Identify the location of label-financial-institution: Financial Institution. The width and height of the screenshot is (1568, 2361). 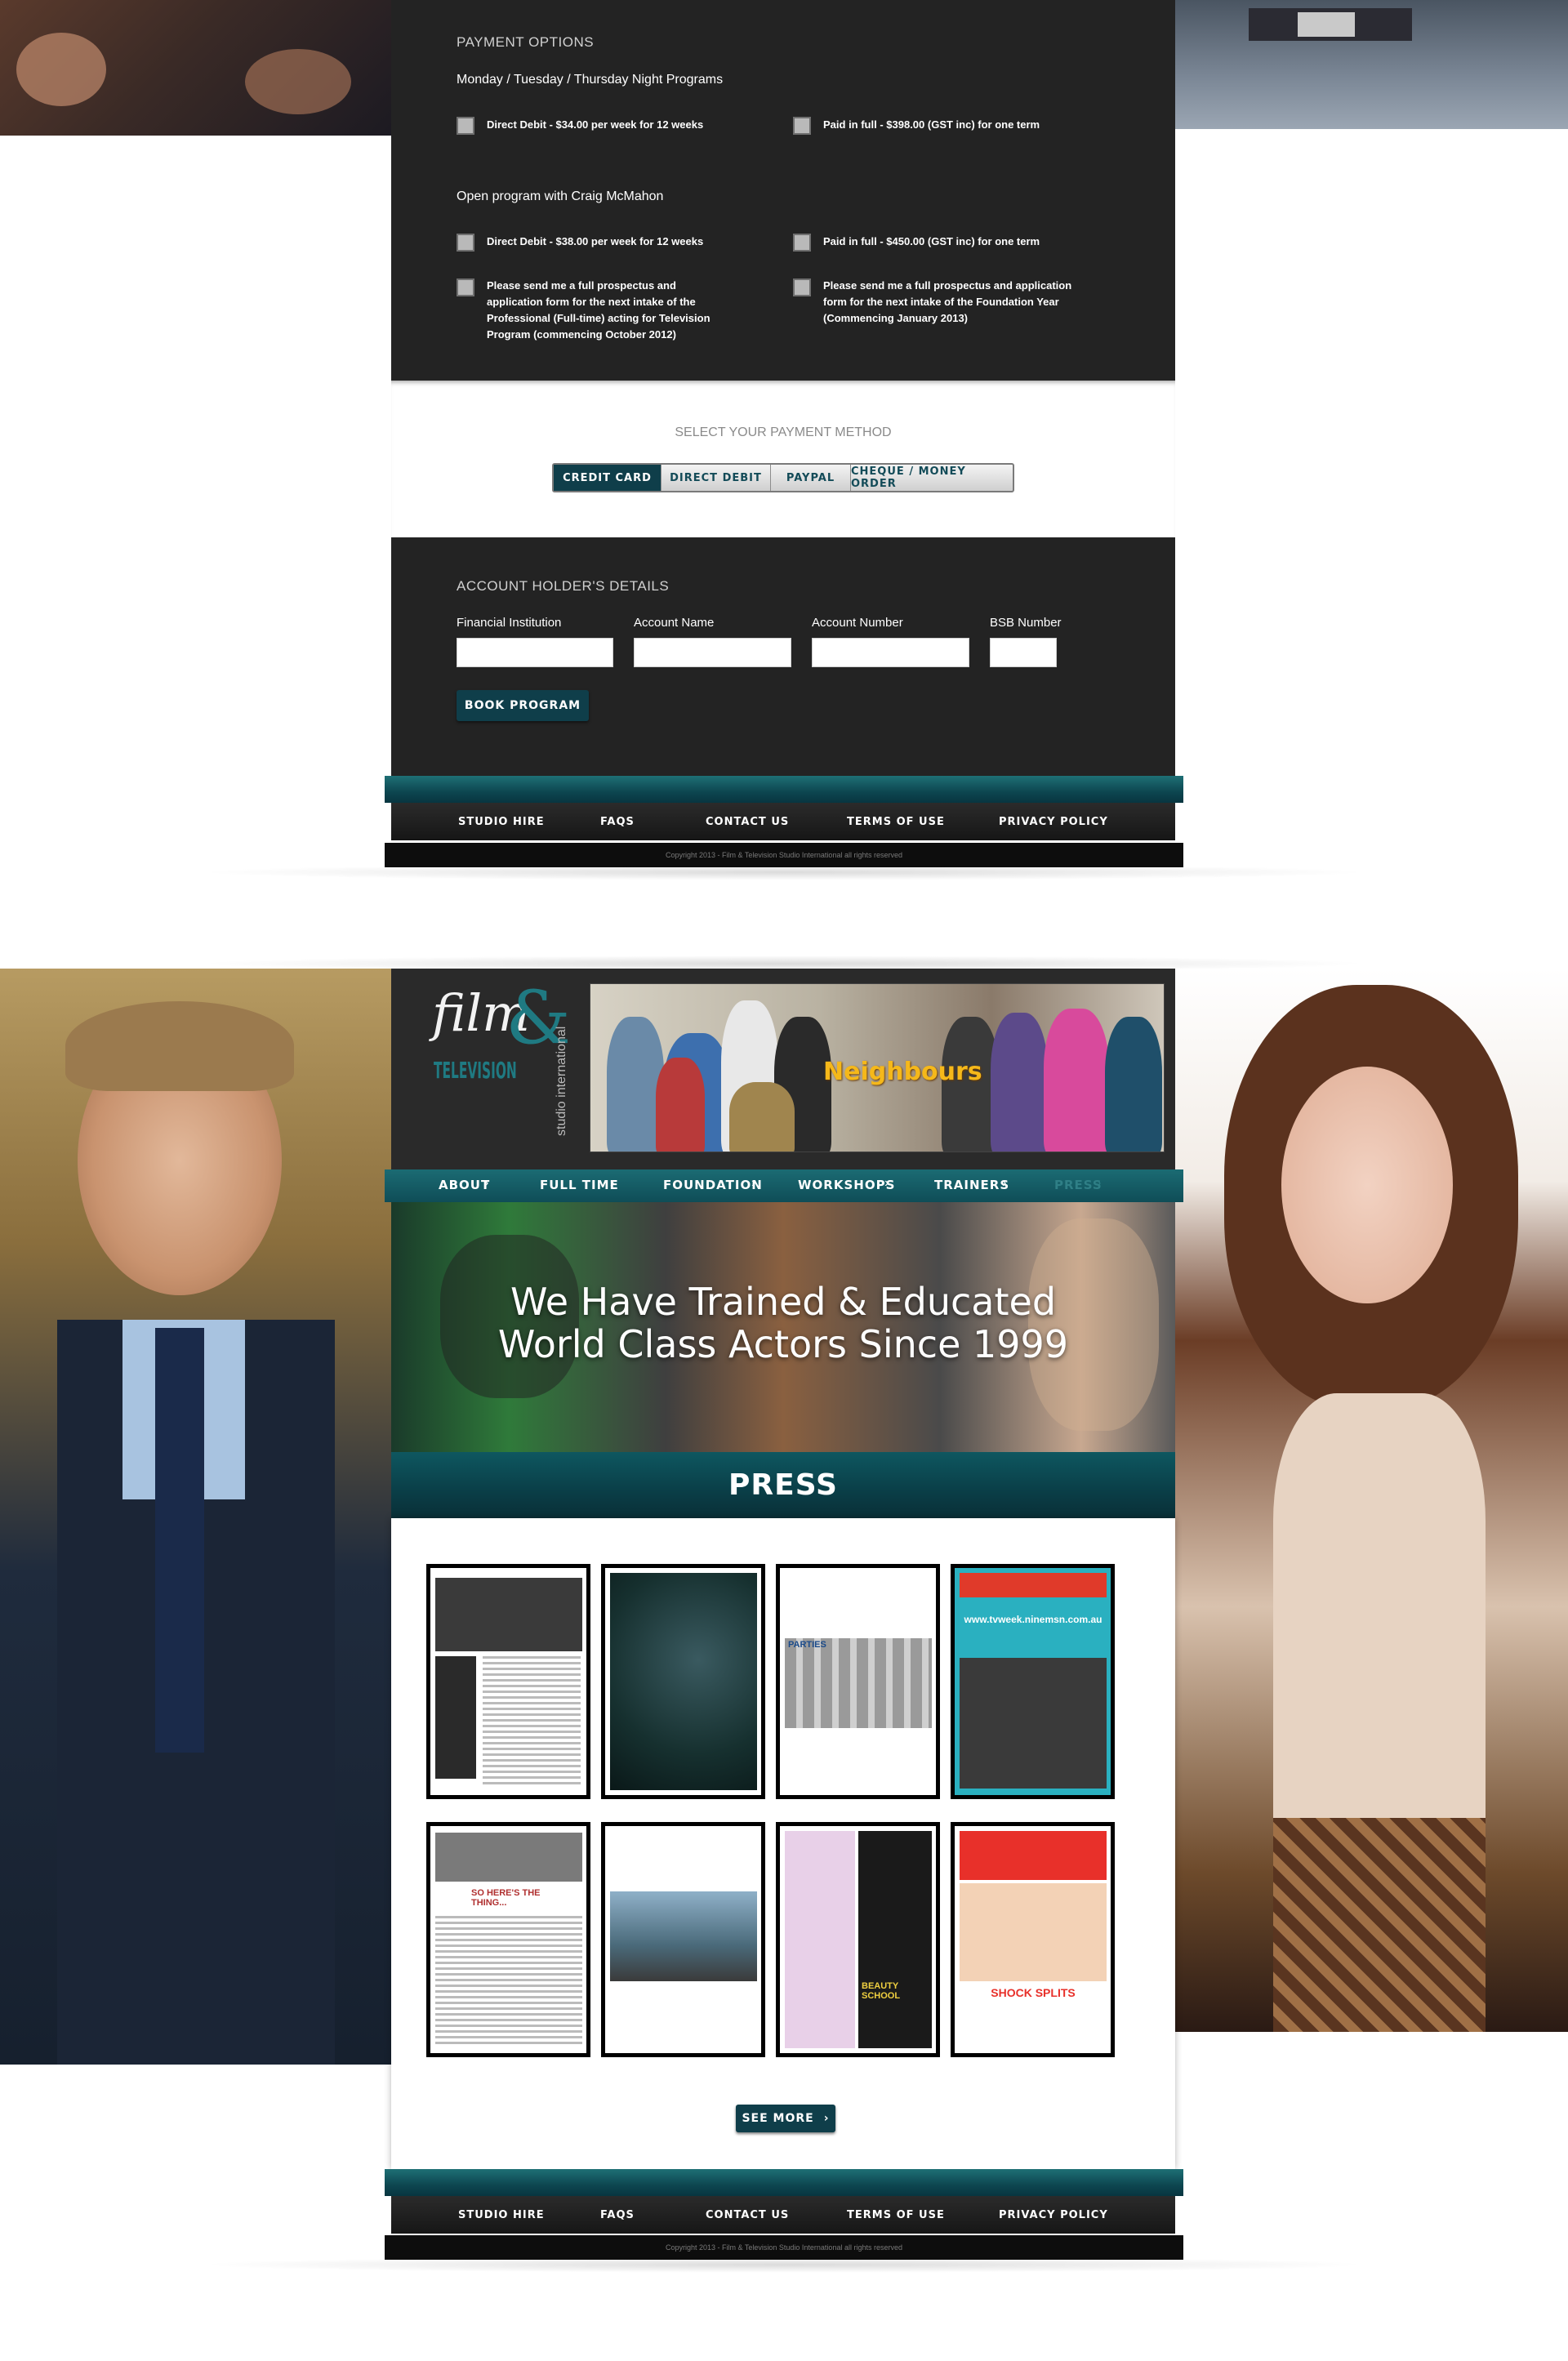
(509, 623).